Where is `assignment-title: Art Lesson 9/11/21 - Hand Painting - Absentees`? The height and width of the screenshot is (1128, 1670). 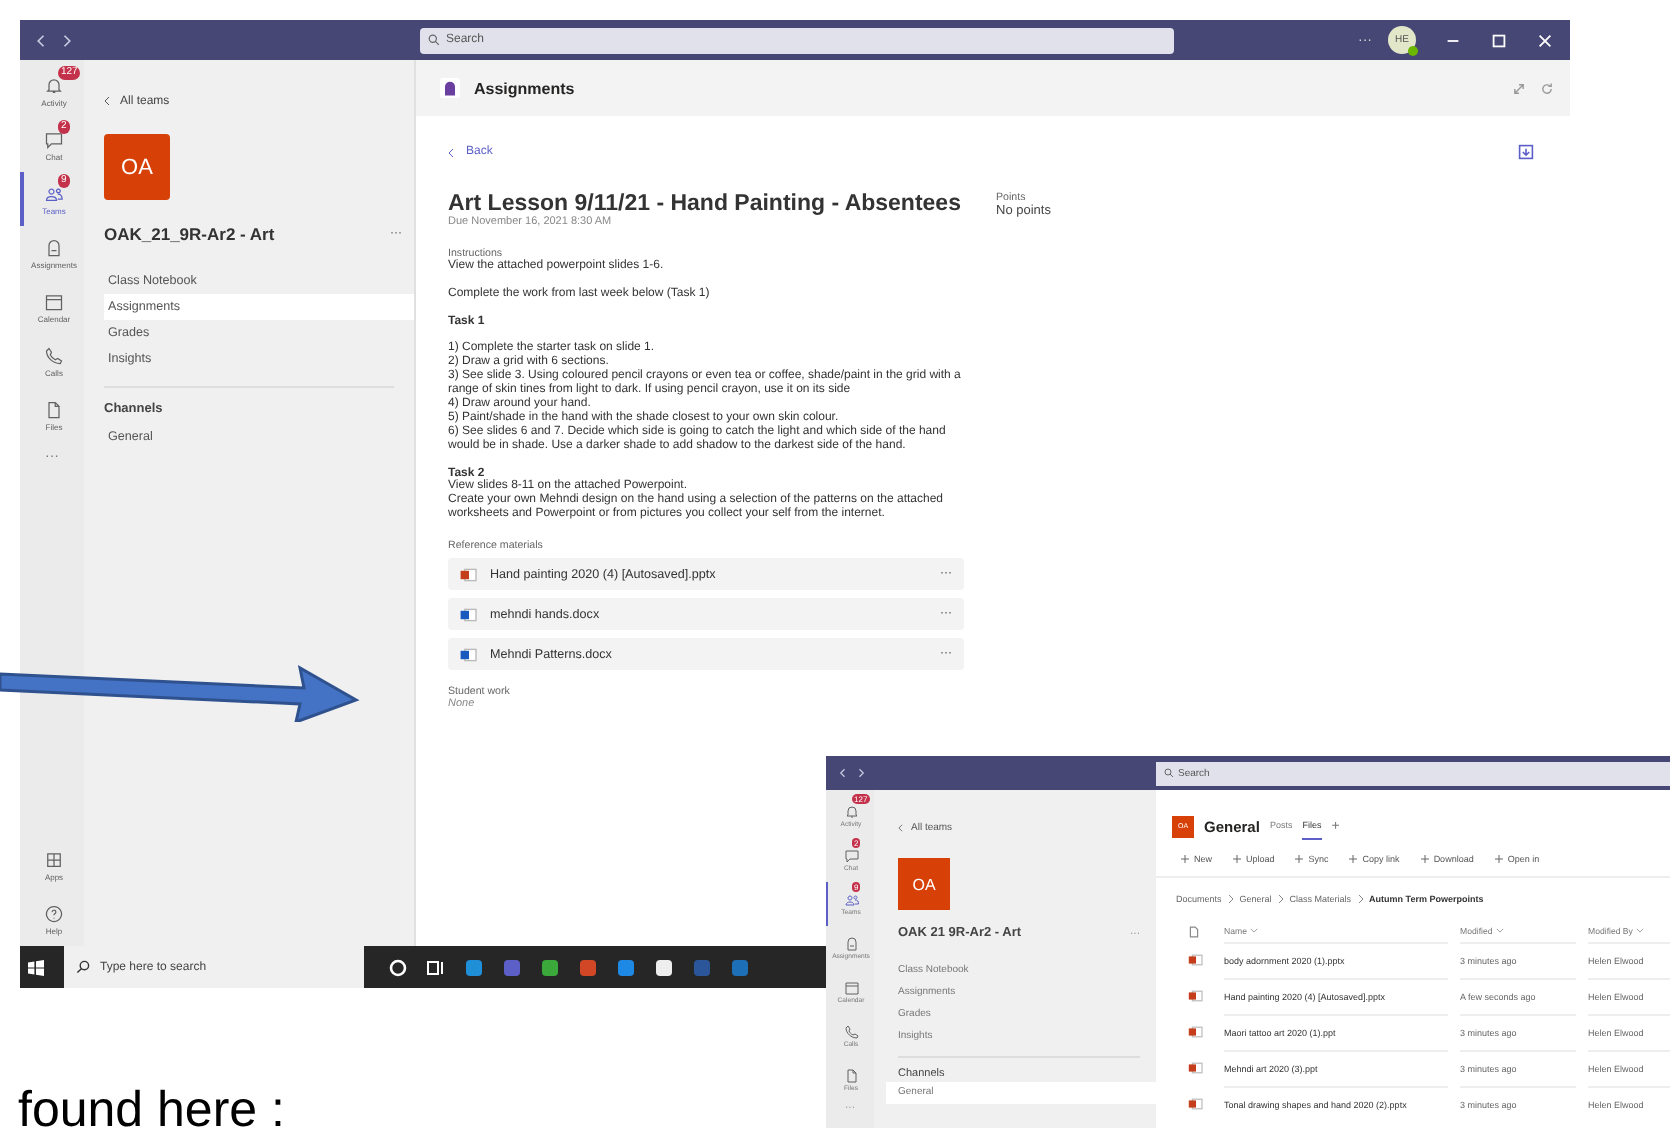
assignment-title: Art Lesson 9/11/21 - Hand Painting - Absentees is located at coordinates (705, 204).